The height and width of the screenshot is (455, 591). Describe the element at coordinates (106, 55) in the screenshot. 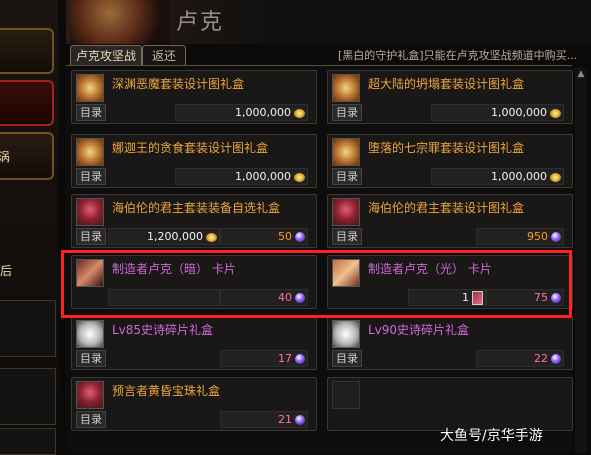

I see `tab-luke-raid: 卢克攻坚战` at that location.